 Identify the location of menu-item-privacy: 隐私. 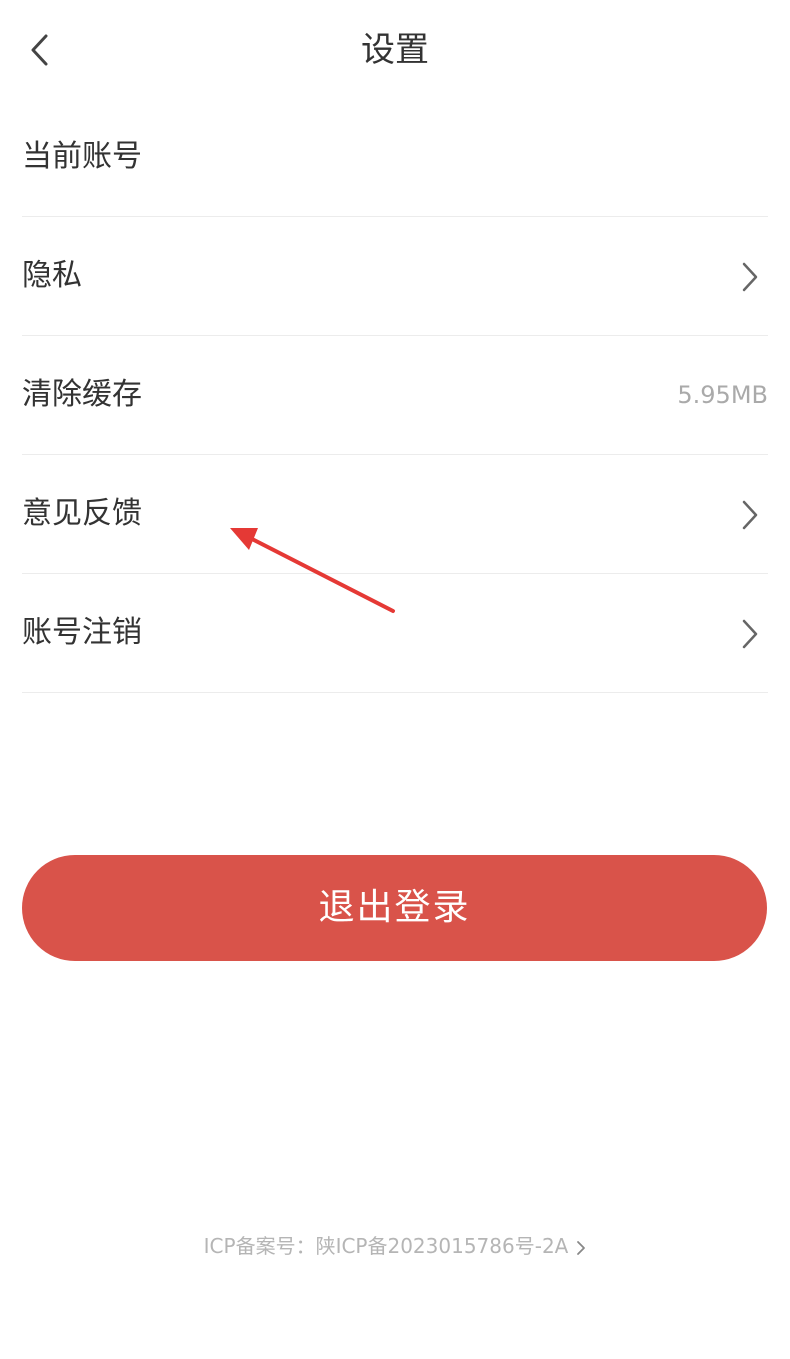
(395, 276).